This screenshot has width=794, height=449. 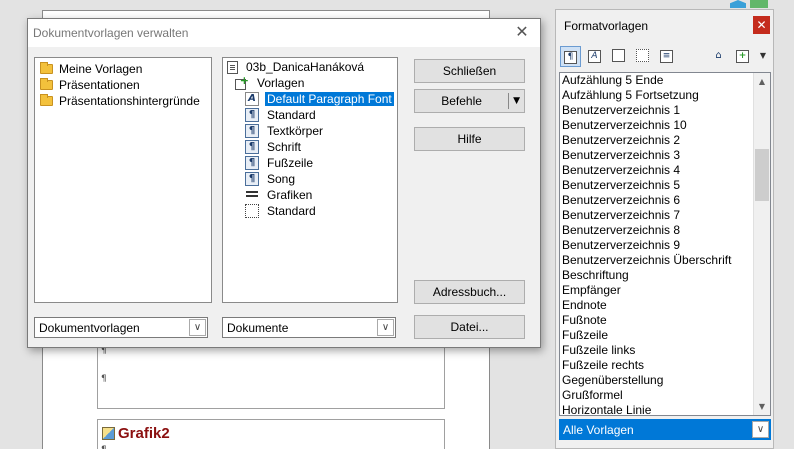 I want to click on dialog-title: Dokumentvorlagen verwalten, so click(x=111, y=33).